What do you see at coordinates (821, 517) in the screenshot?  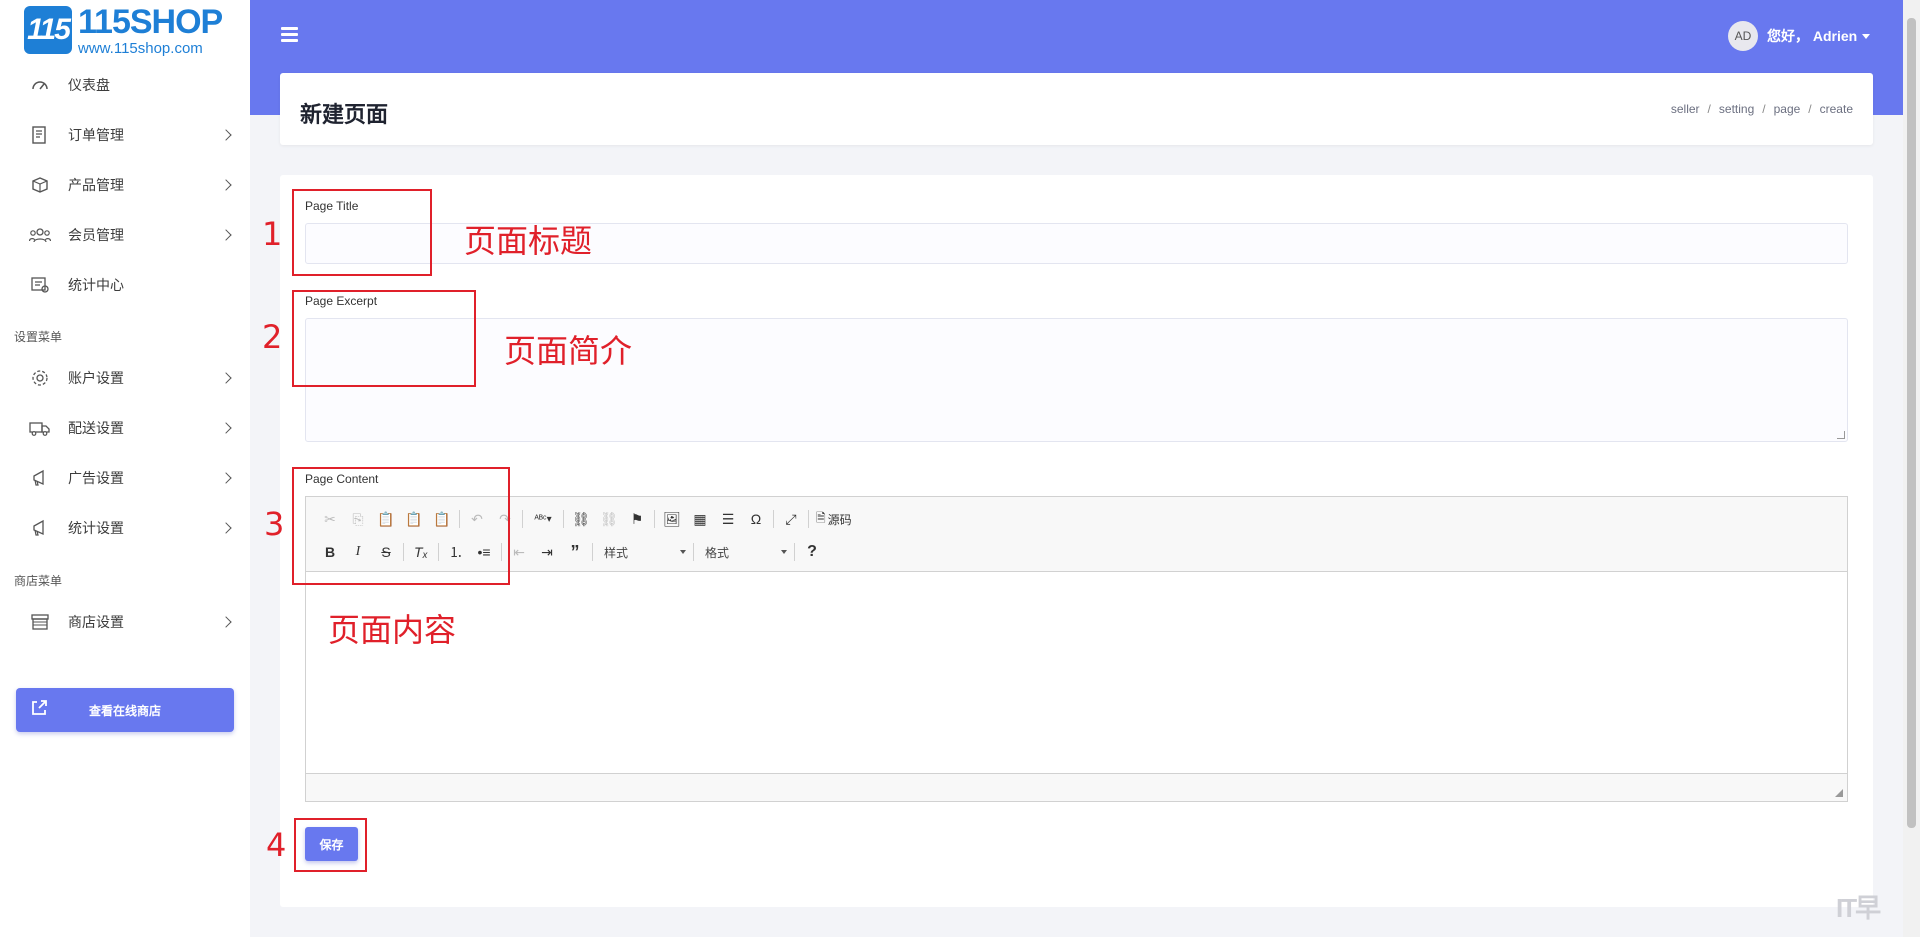 I see `source-doc-icon: 🗎` at bounding box center [821, 517].